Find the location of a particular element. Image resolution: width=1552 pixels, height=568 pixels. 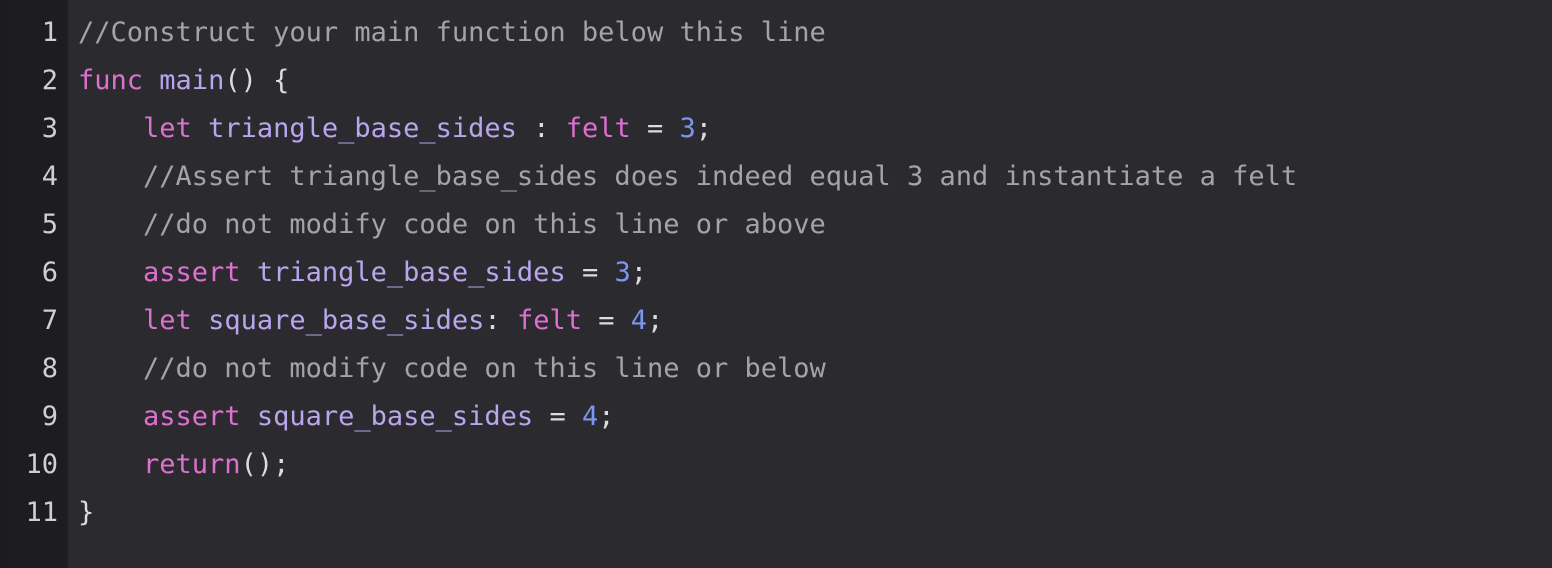

code-line: 11} is located at coordinates (776, 513).